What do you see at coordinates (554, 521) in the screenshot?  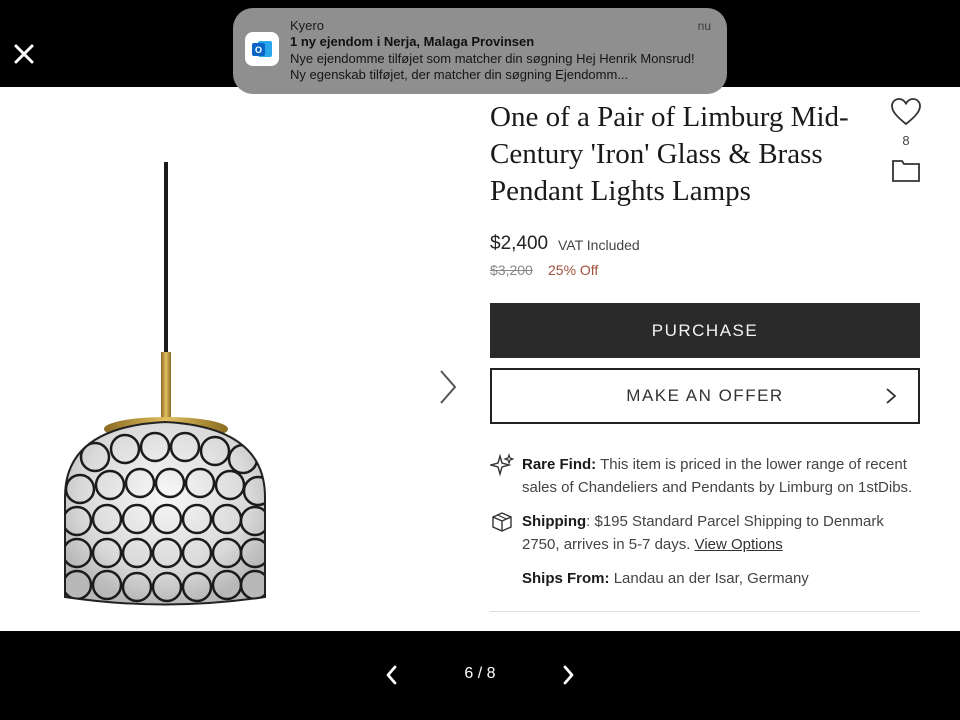 I see `shipping-label: Shipping` at bounding box center [554, 521].